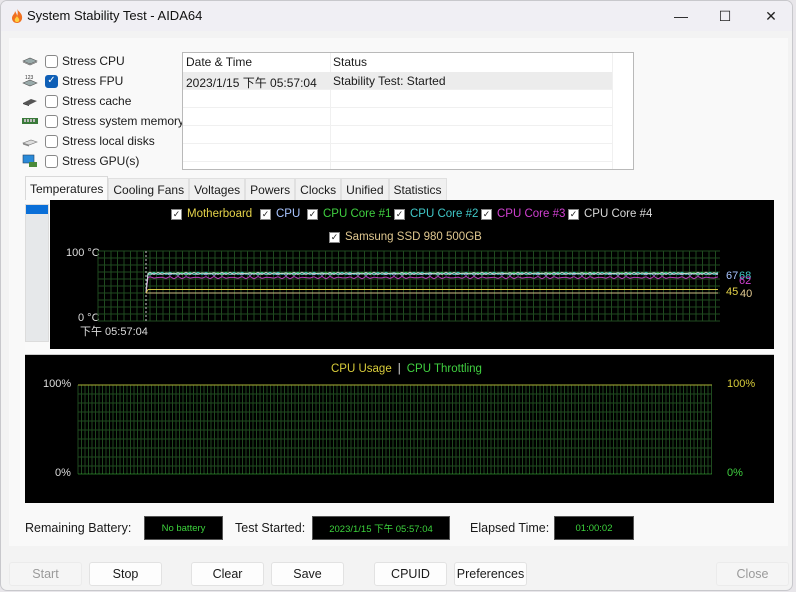 The width and height of the screenshot is (796, 592). Describe the element at coordinates (410, 574) in the screenshot. I see `cpuid-button: CPUID` at that location.